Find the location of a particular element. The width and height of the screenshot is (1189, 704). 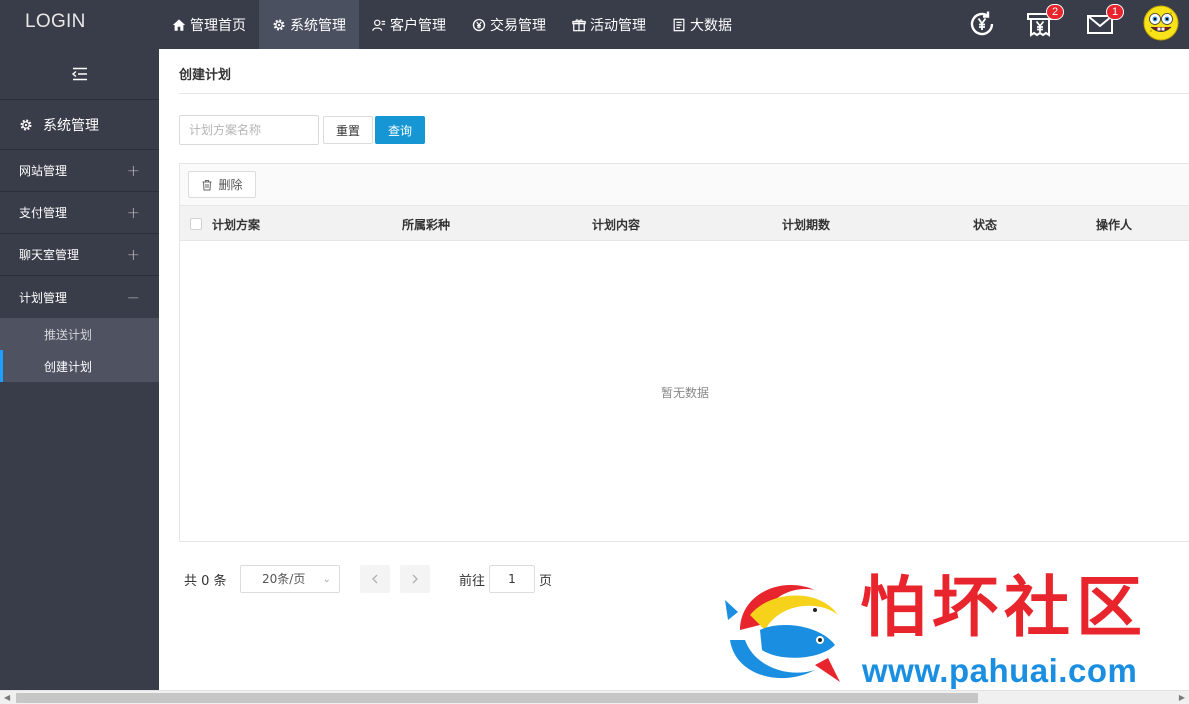

main-nav: 管理首页 系统管理 客户管理 交易管理 活动管理 大数据 is located at coordinates (452, 24).